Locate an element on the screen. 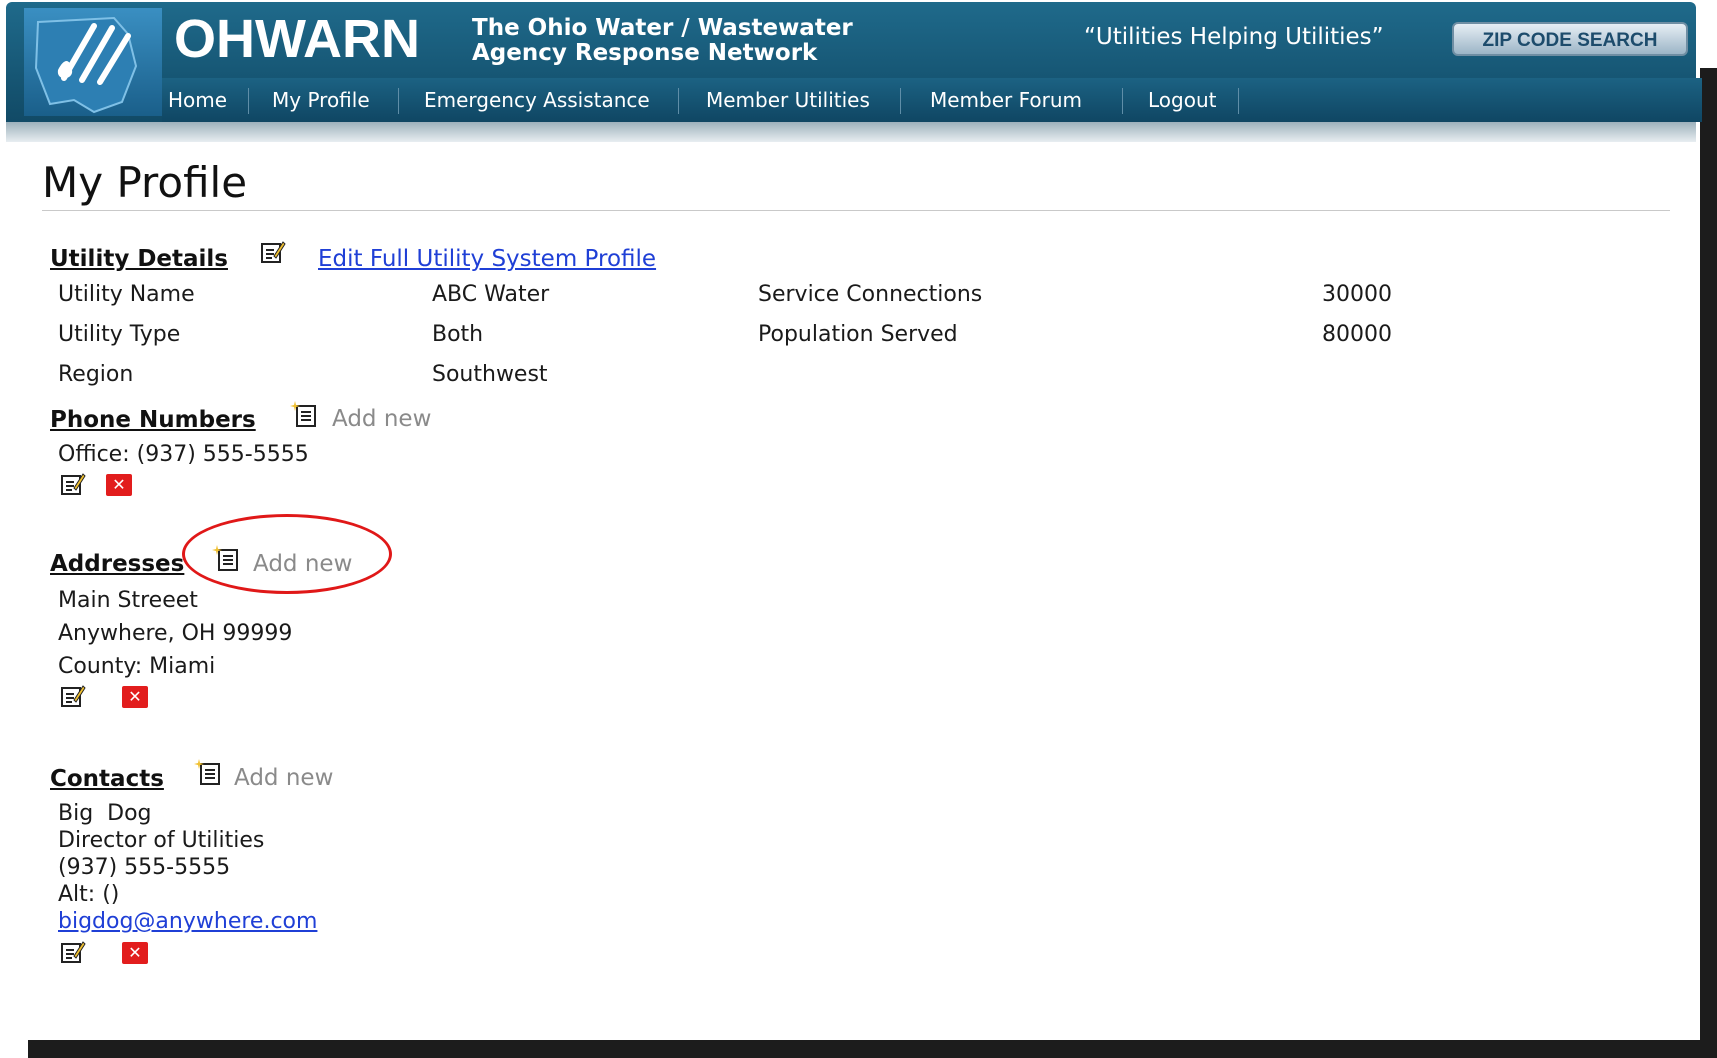  title-divider is located at coordinates (856, 210).